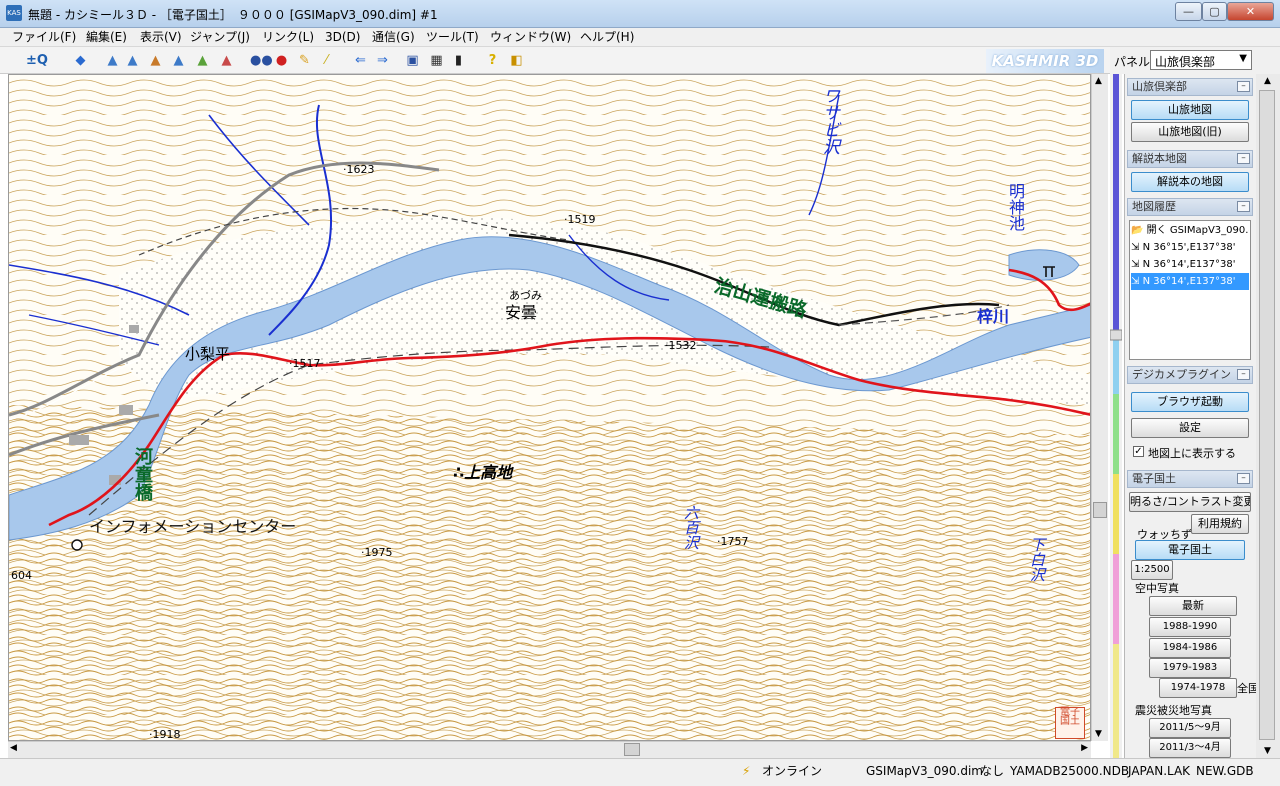 This screenshot has width=1280, height=786. What do you see at coordinates (1190, 668) in the screenshot?
I see `aerial-1979-button: 1979-1983` at bounding box center [1190, 668].